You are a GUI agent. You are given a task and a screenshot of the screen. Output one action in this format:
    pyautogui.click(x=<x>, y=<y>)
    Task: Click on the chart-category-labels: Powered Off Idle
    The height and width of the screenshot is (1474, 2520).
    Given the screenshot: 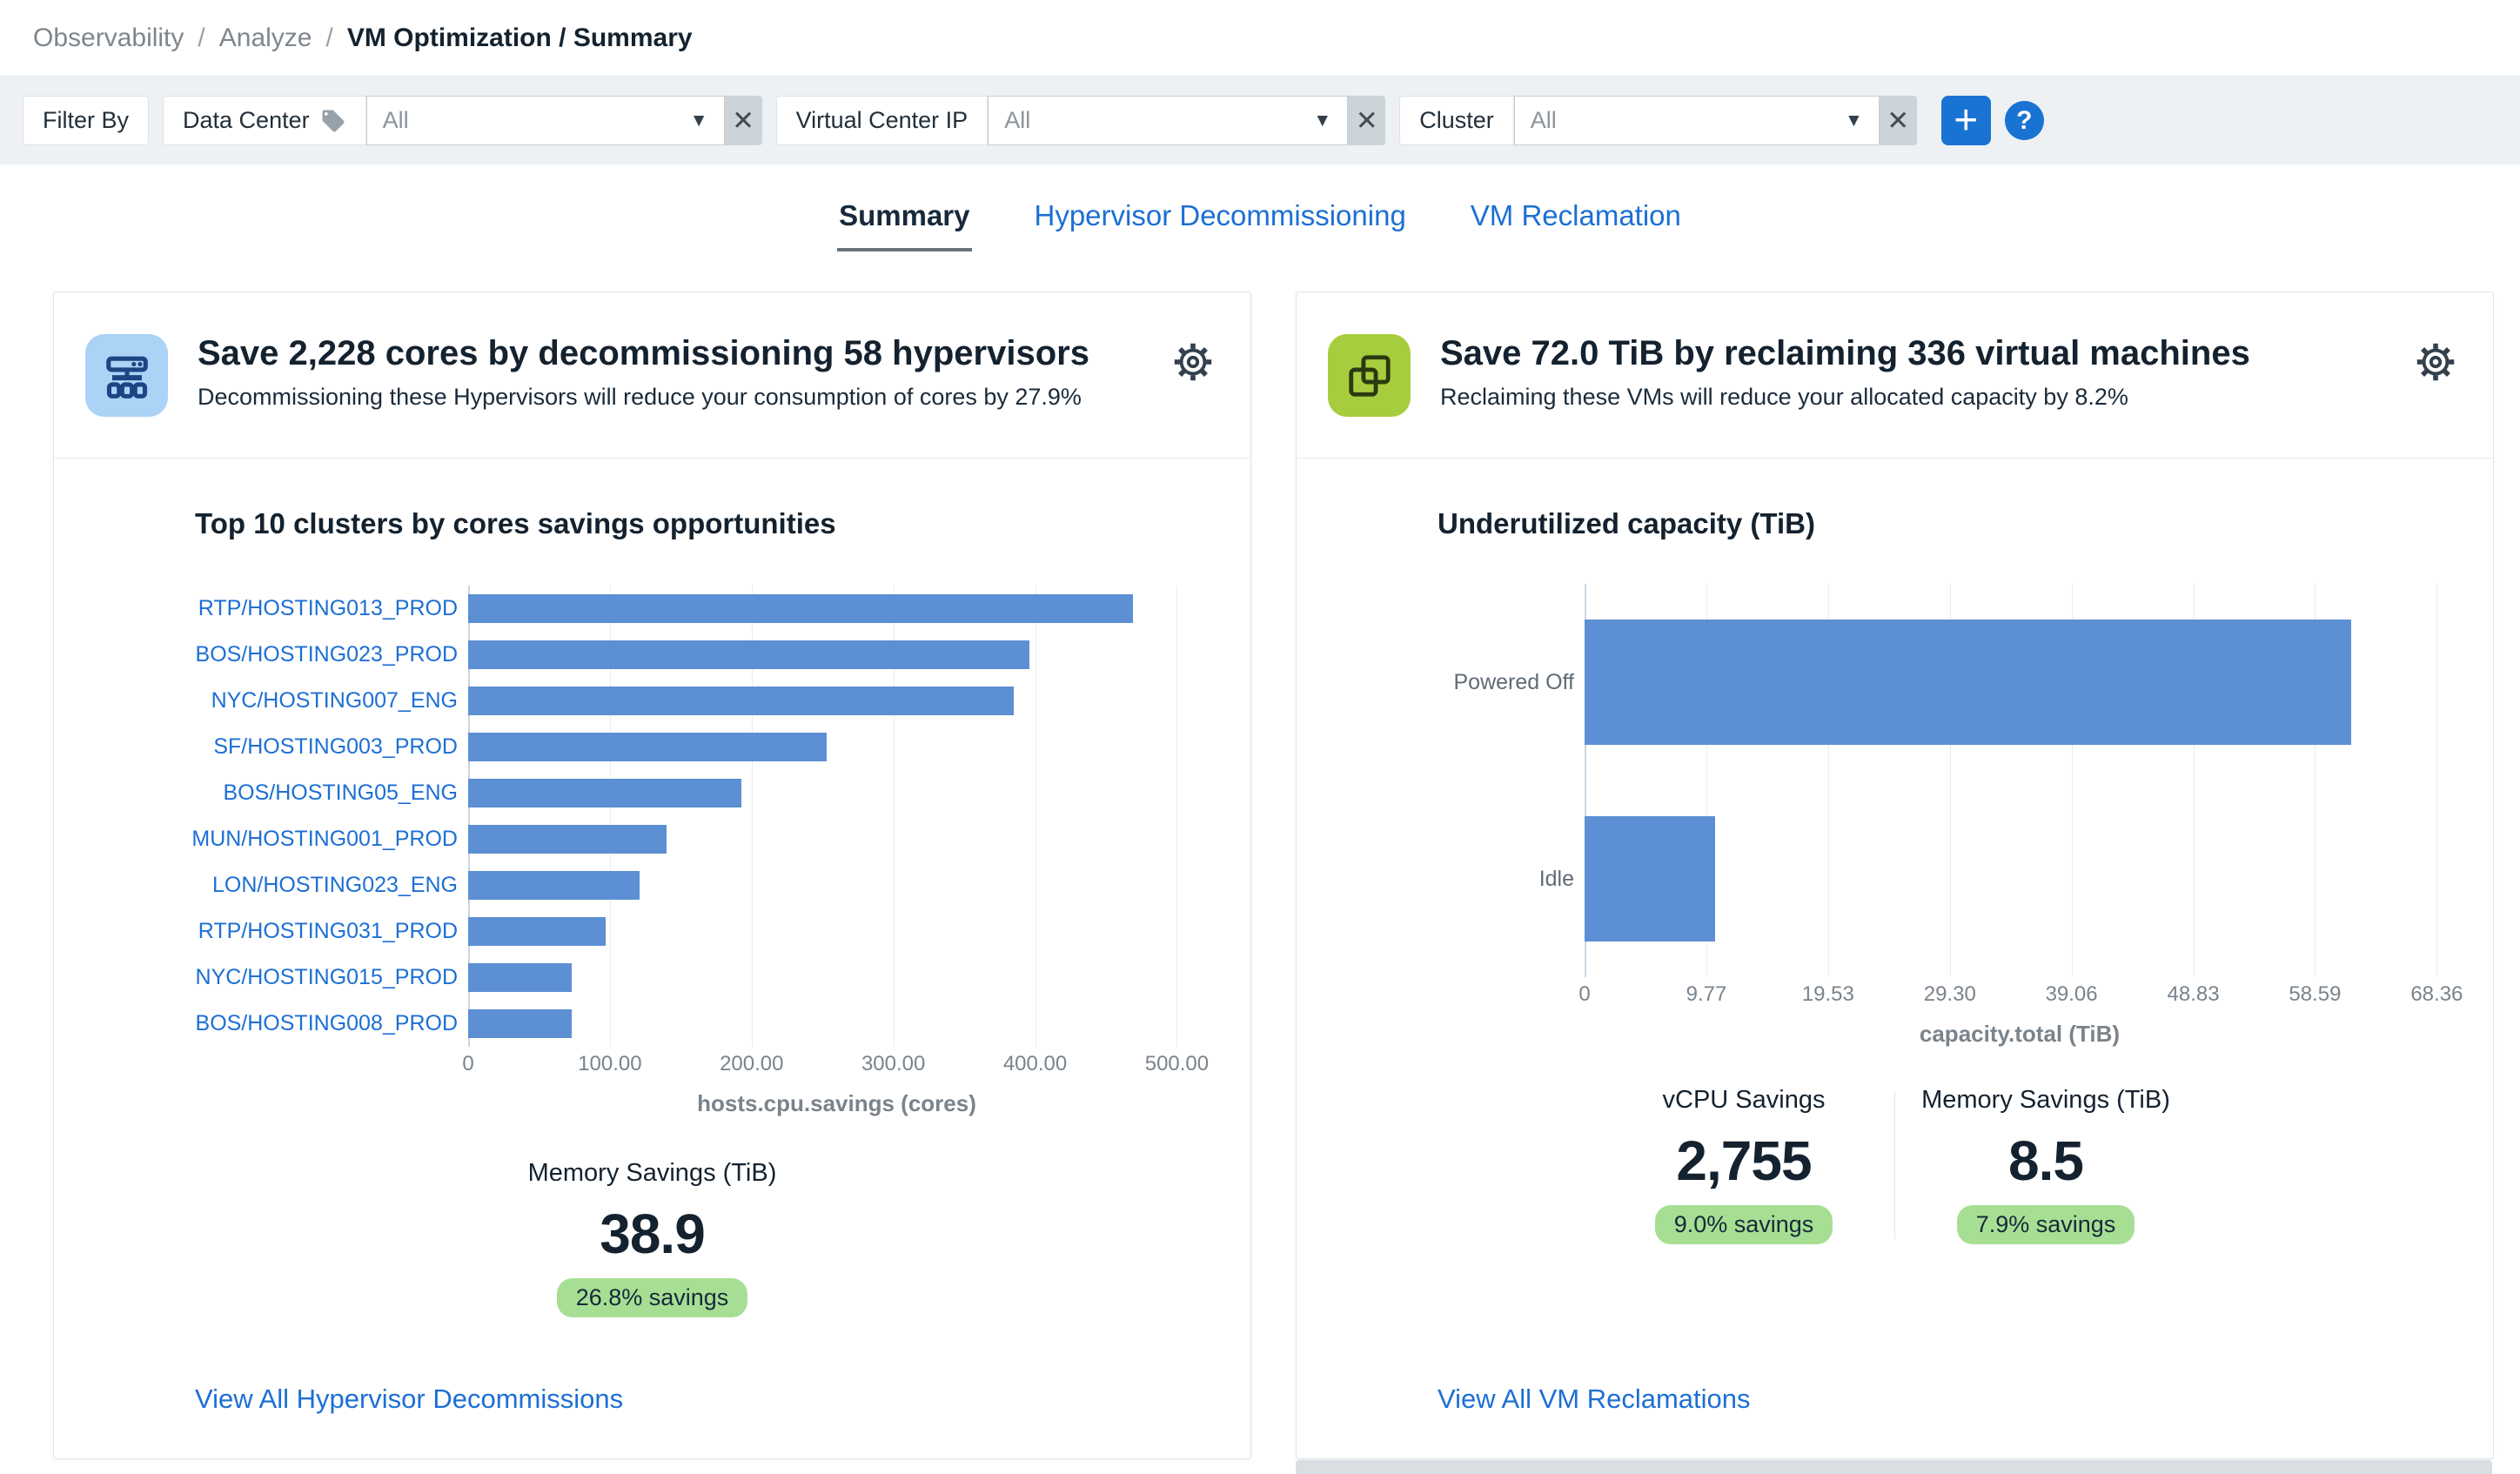 What is the action you would take?
    pyautogui.click(x=1510, y=780)
    